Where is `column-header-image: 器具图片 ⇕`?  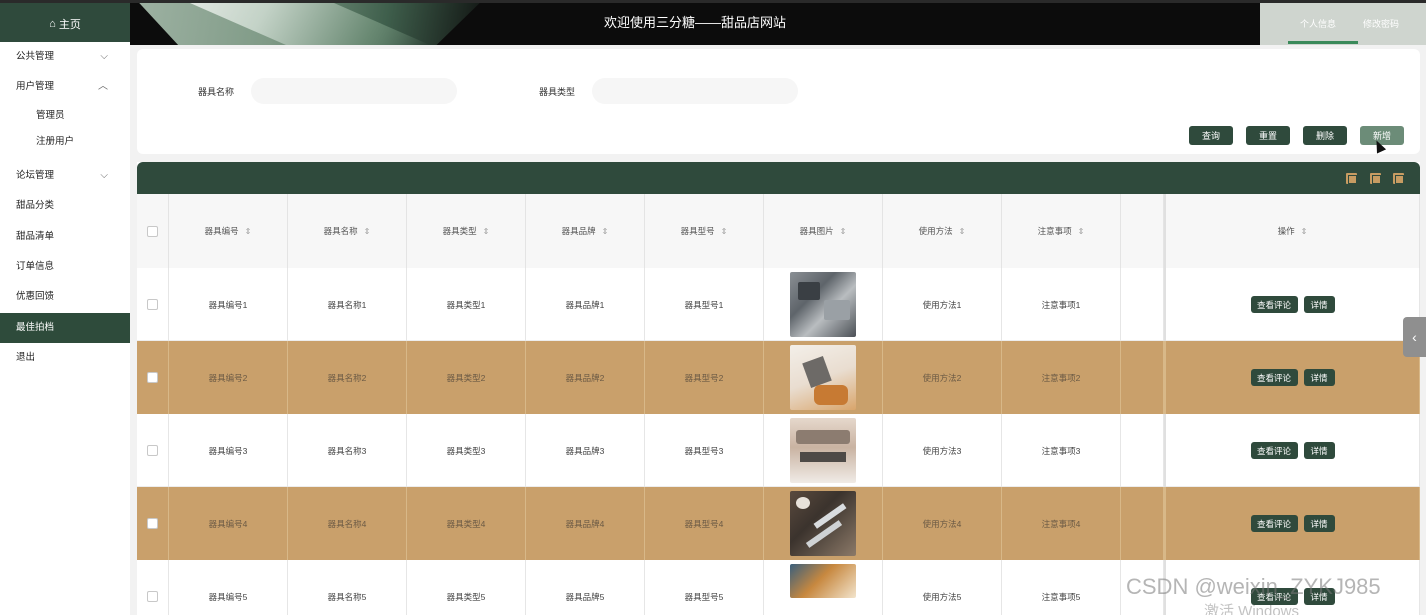
column-header-image: 器具图片 ⇕ is located at coordinates (823, 231).